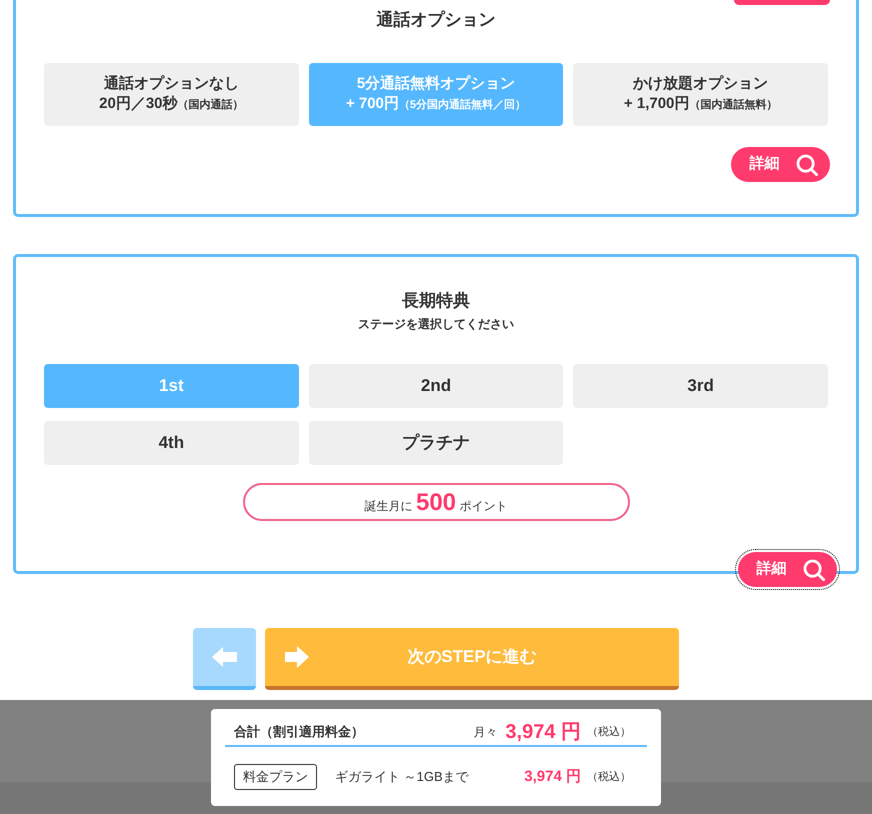 This screenshot has height=814, width=872. What do you see at coordinates (700, 386) in the screenshot?
I see `stage-button: 3rd` at bounding box center [700, 386].